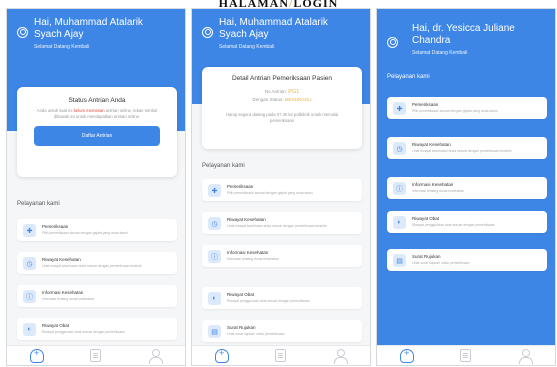 This screenshot has width=557, height=367. What do you see at coordinates (268, 99) in the screenshot?
I see `status-label: Dengan Status:` at bounding box center [268, 99].